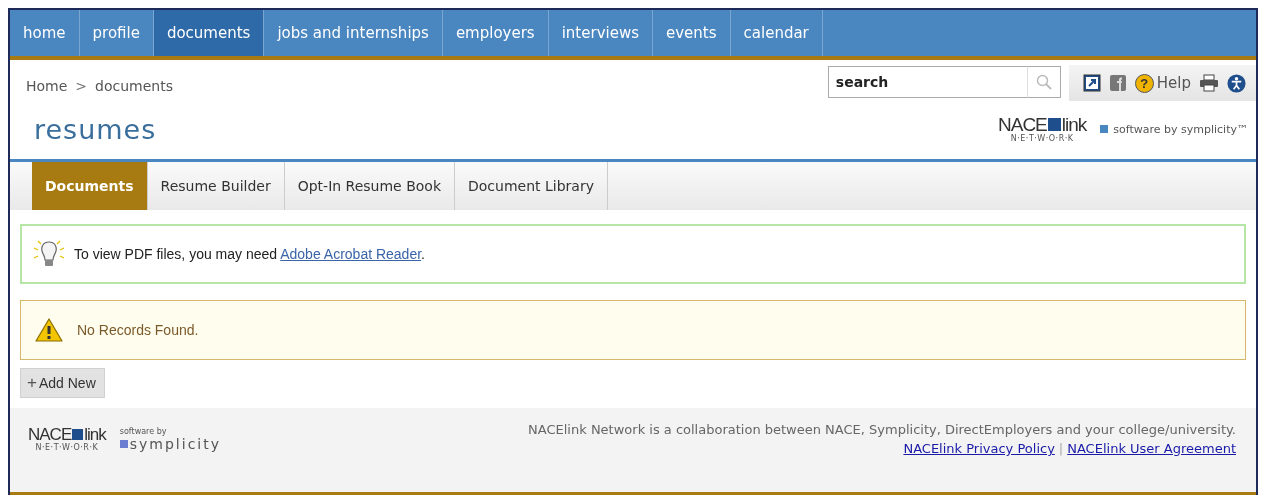  Describe the element at coordinates (1144, 83) in the screenshot. I see `help-icon: ?` at that location.